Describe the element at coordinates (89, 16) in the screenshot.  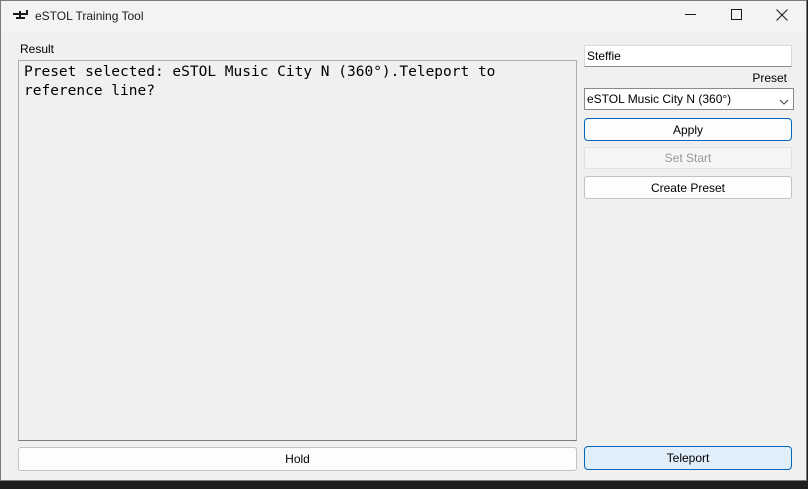
I see `window-title: eSTOL Training Tool` at that location.